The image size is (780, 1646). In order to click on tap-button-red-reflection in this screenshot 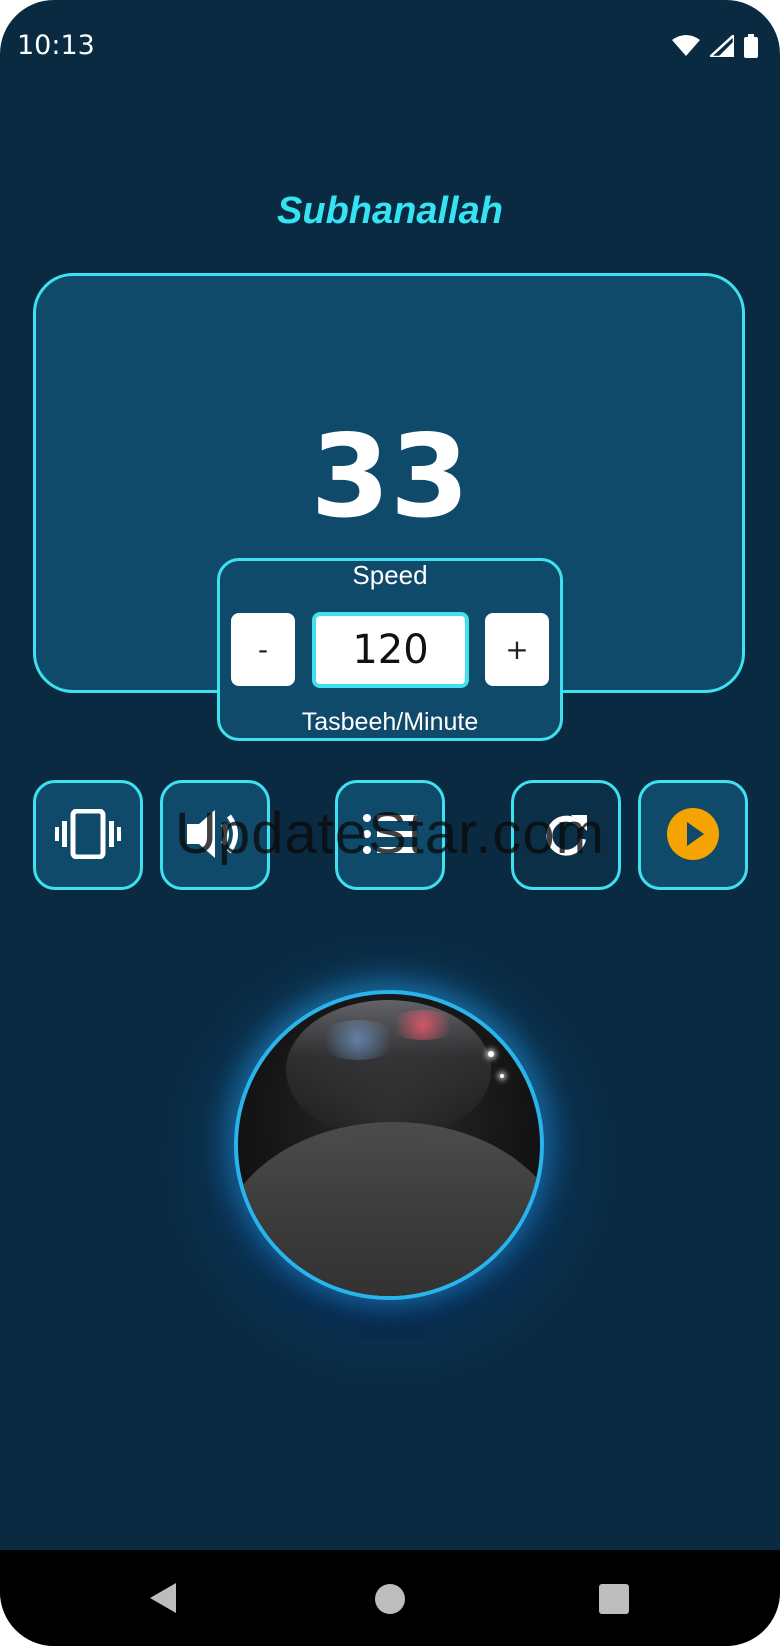, I will do `click(423, 1025)`.